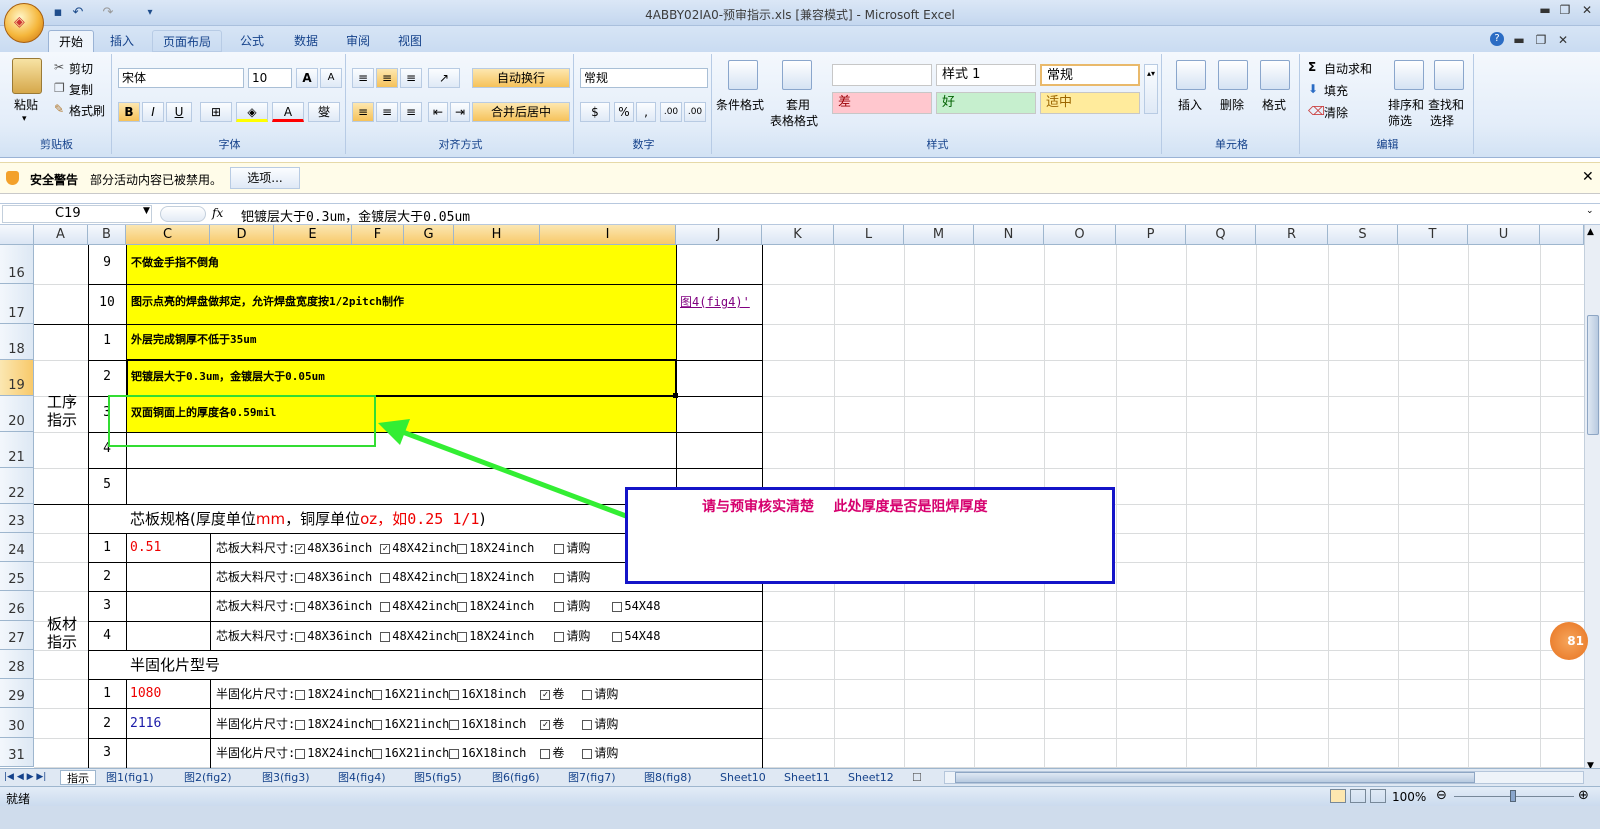  I want to click on tab-formulas: 公式, so click(252, 41).